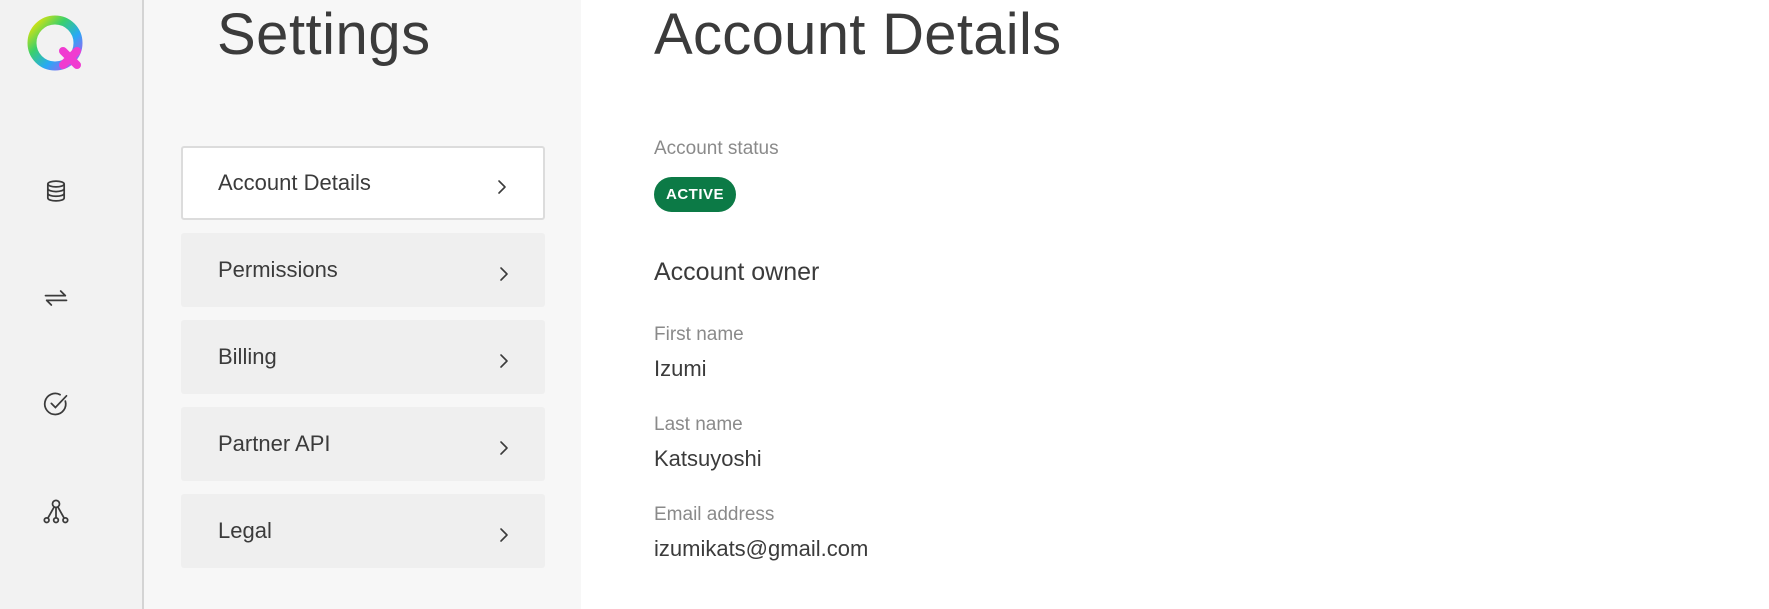  I want to click on q-logo-icon, so click(57, 45).